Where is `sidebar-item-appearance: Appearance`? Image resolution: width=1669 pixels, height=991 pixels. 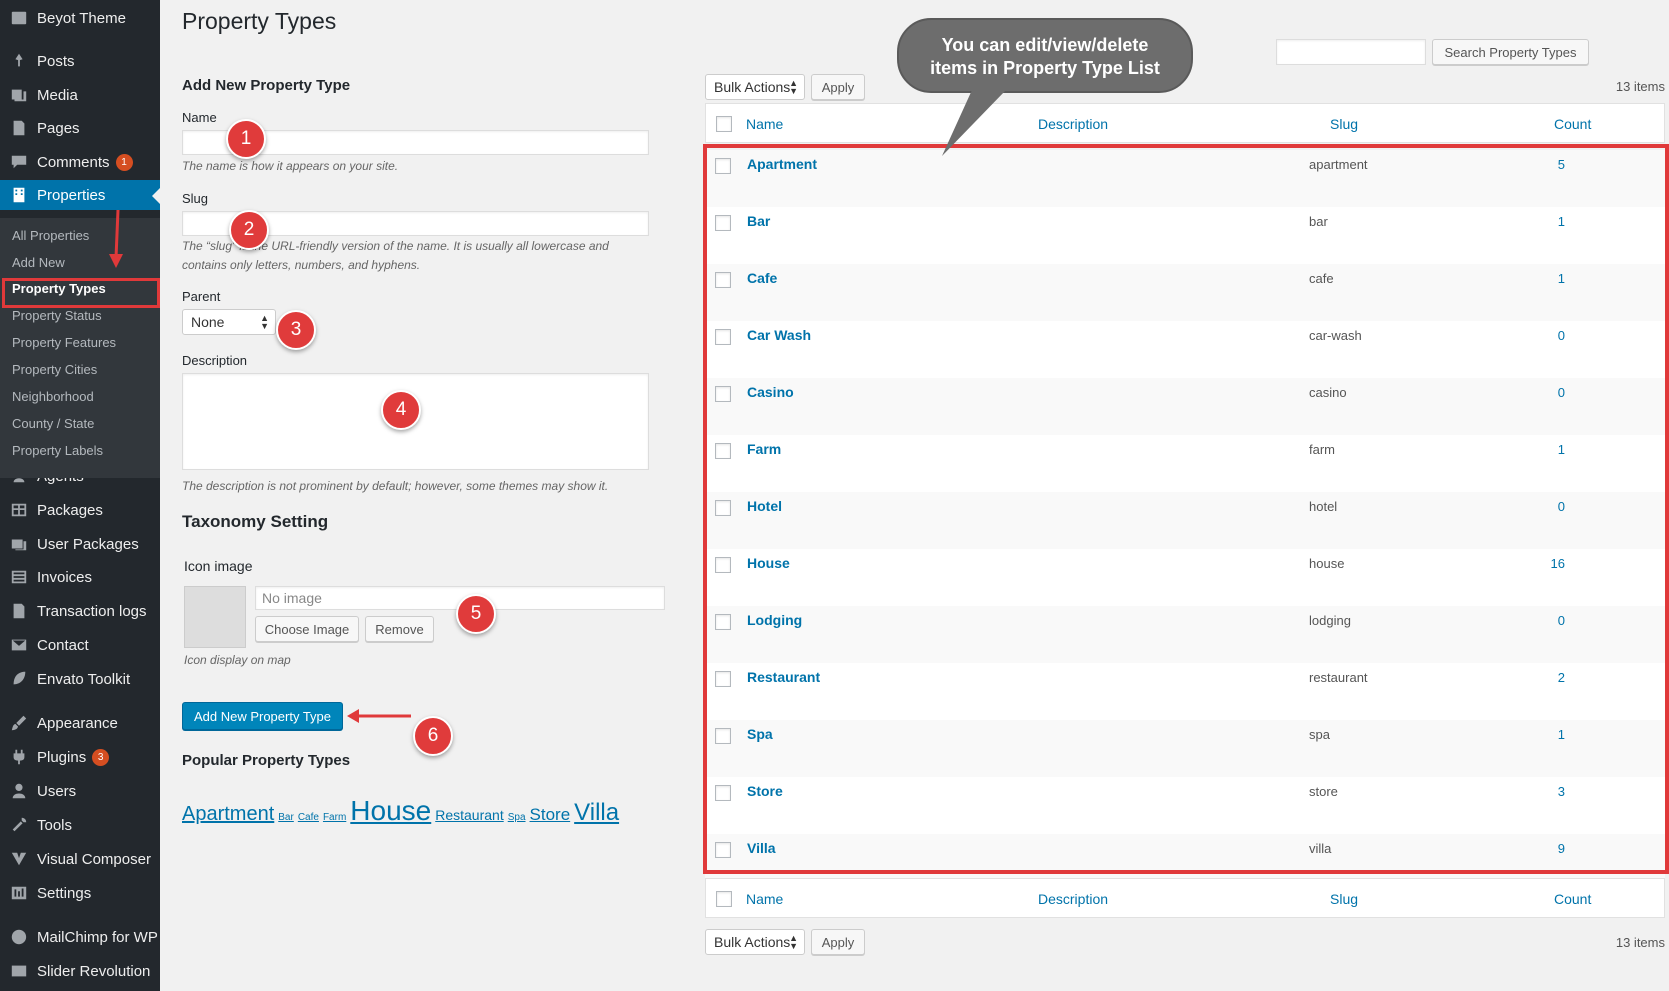
sidebar-item-appearance: Appearance is located at coordinates (80, 723).